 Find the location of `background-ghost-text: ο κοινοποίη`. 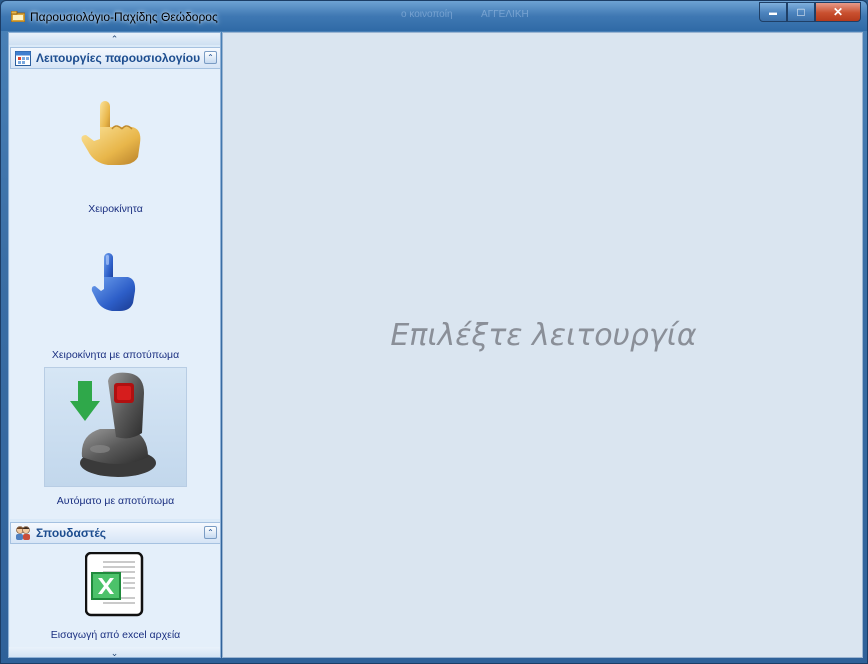

background-ghost-text: ο κοινοποίη is located at coordinates (427, 14).